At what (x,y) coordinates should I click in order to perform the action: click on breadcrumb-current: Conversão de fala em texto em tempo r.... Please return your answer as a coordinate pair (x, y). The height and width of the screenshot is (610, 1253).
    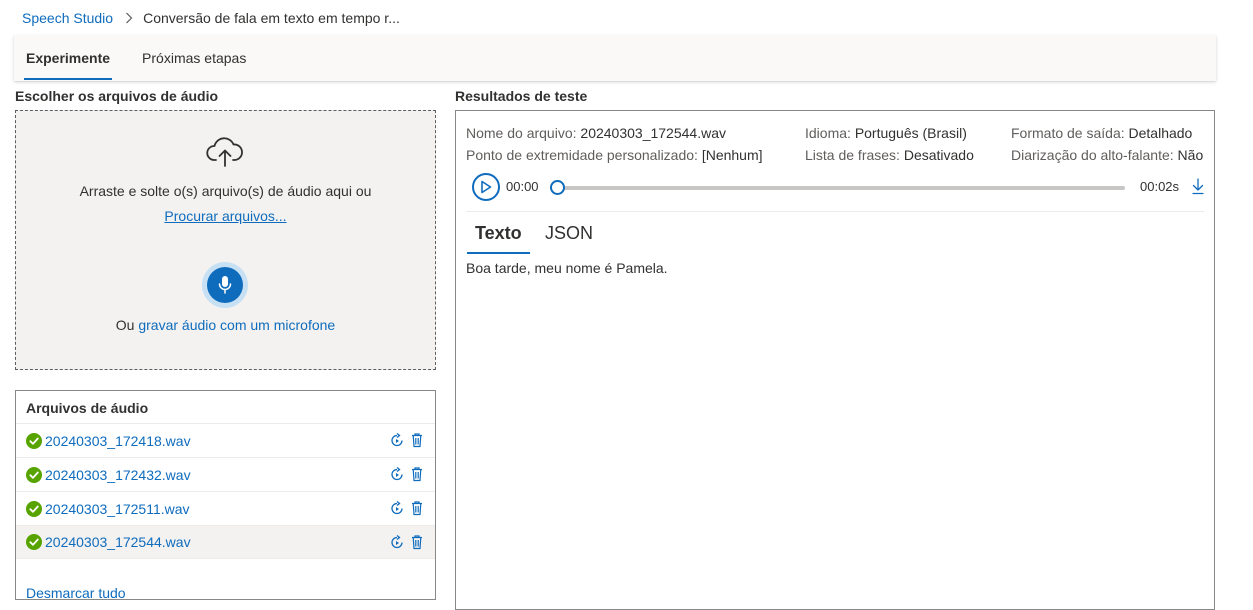
    Looking at the image, I should click on (271, 18).